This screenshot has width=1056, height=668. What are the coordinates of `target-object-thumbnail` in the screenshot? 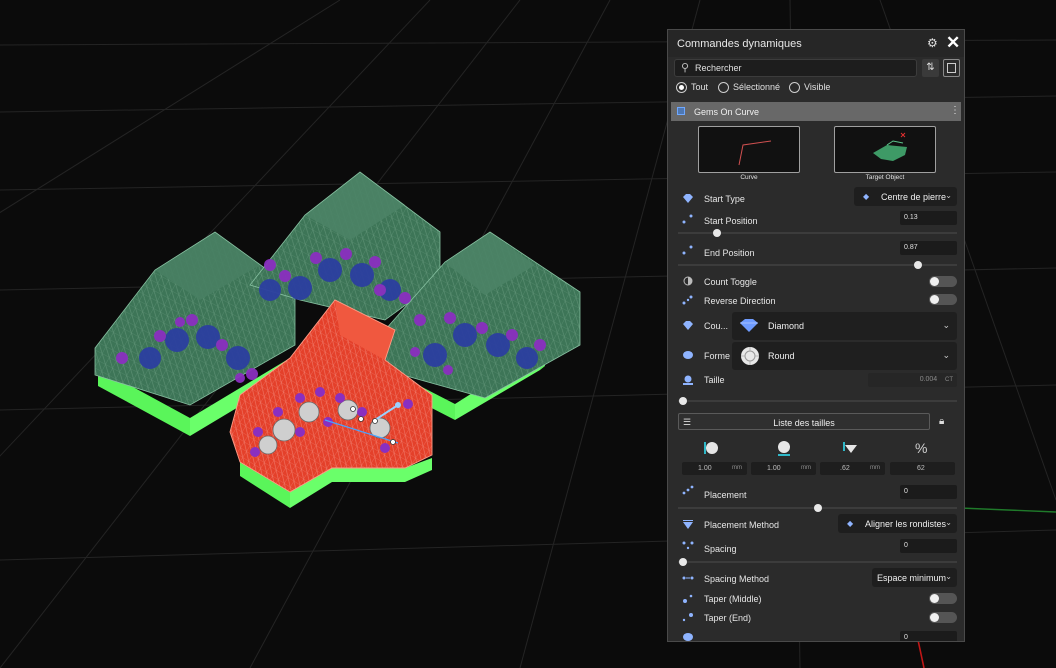 It's located at (885, 149).